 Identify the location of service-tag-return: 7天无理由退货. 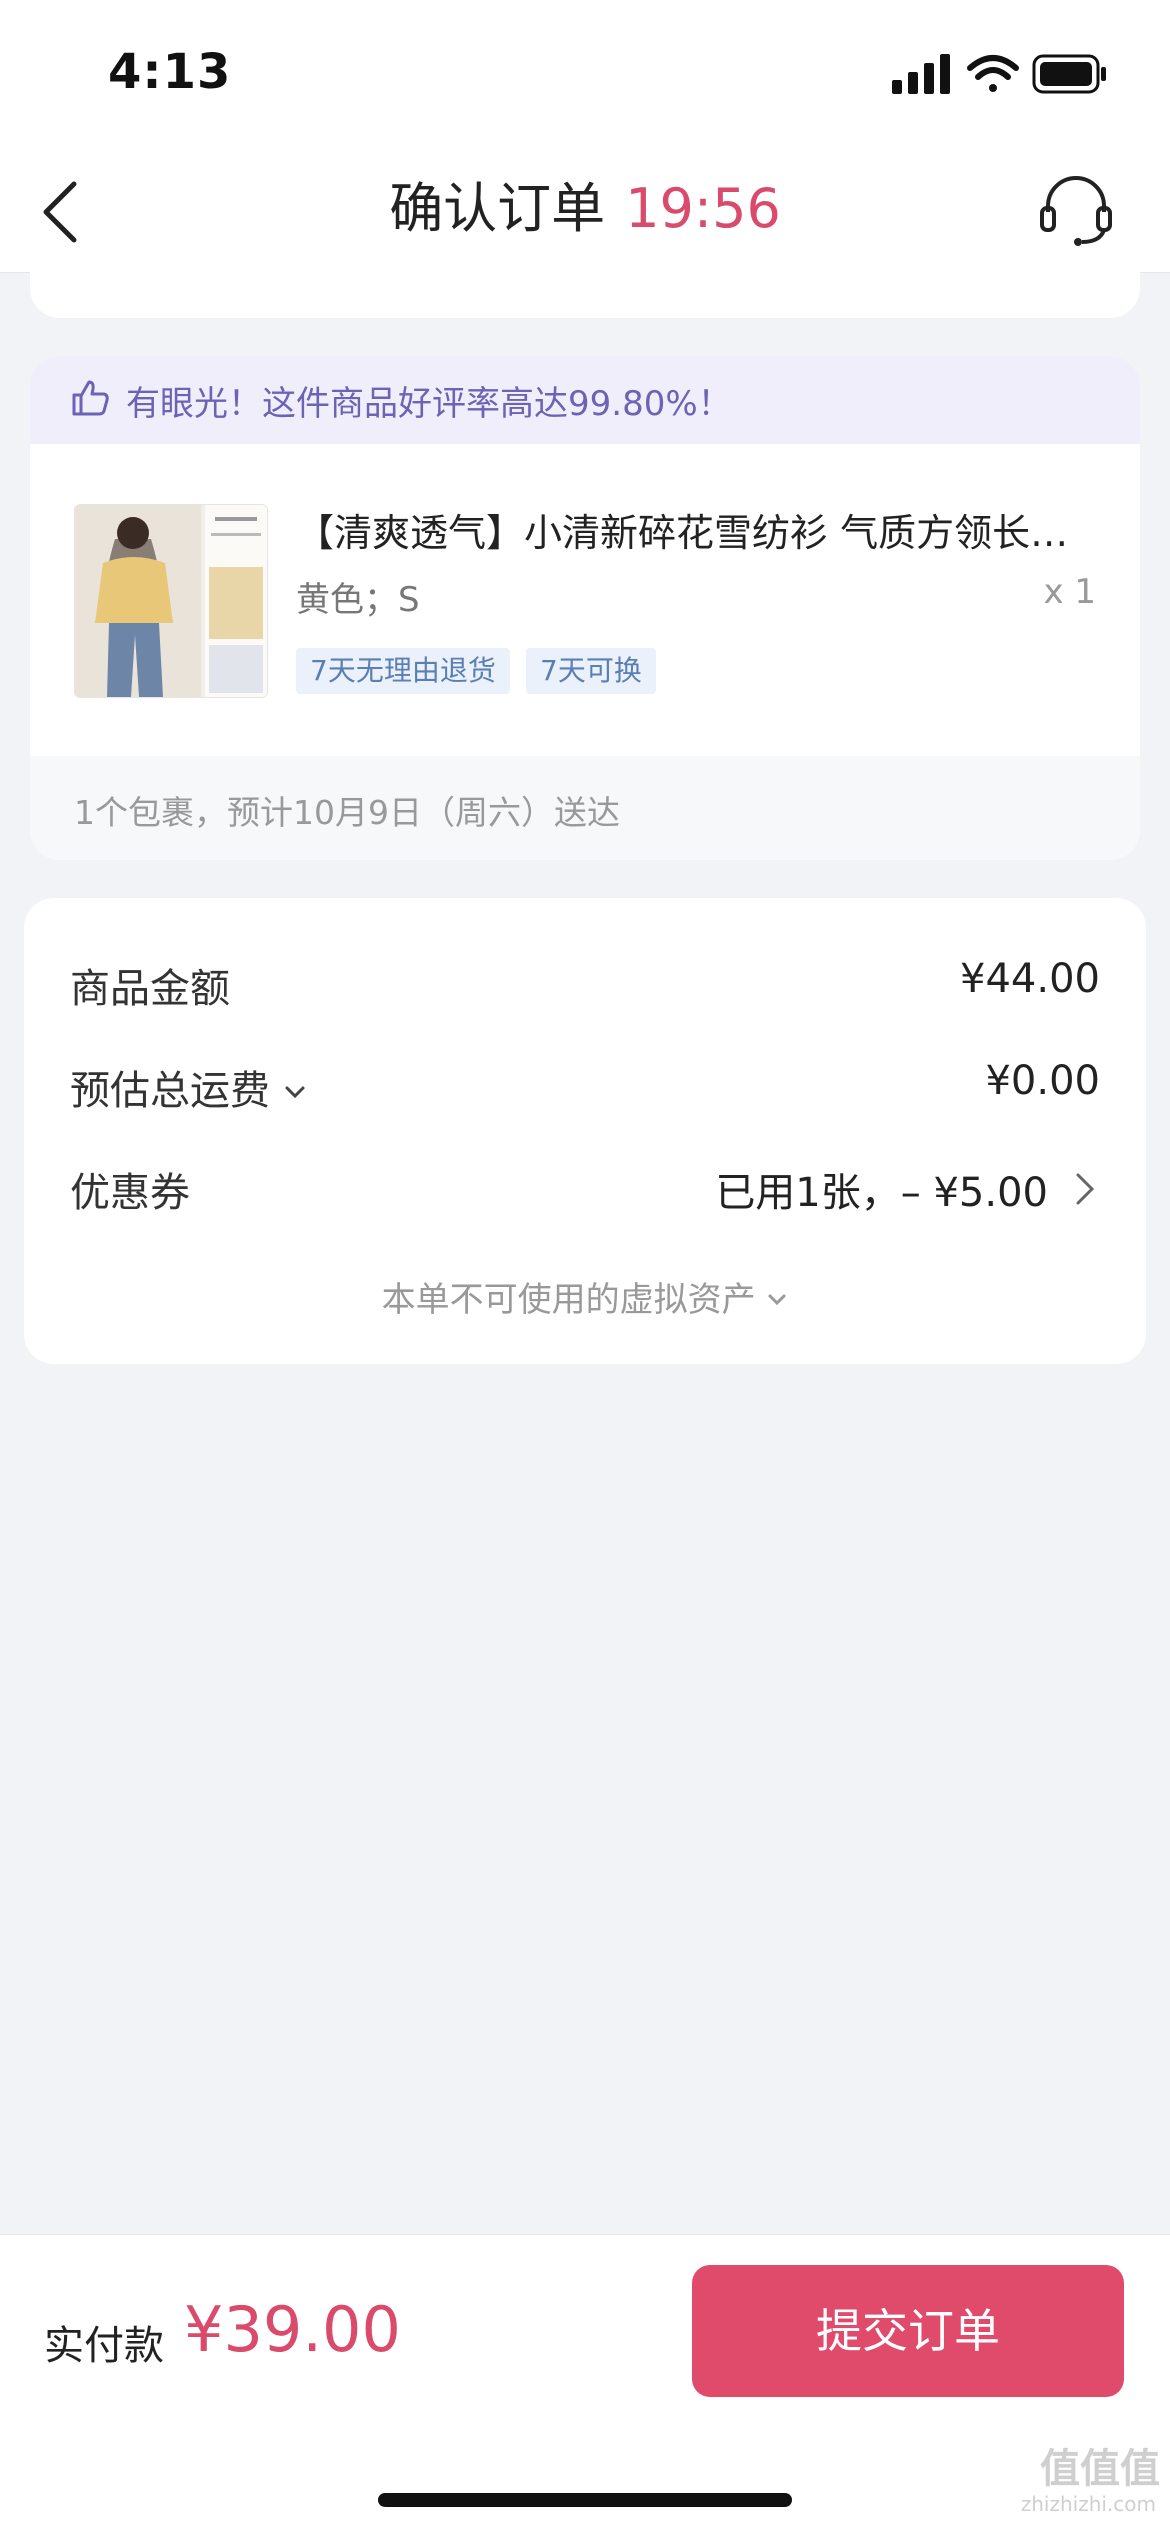
(403, 671).